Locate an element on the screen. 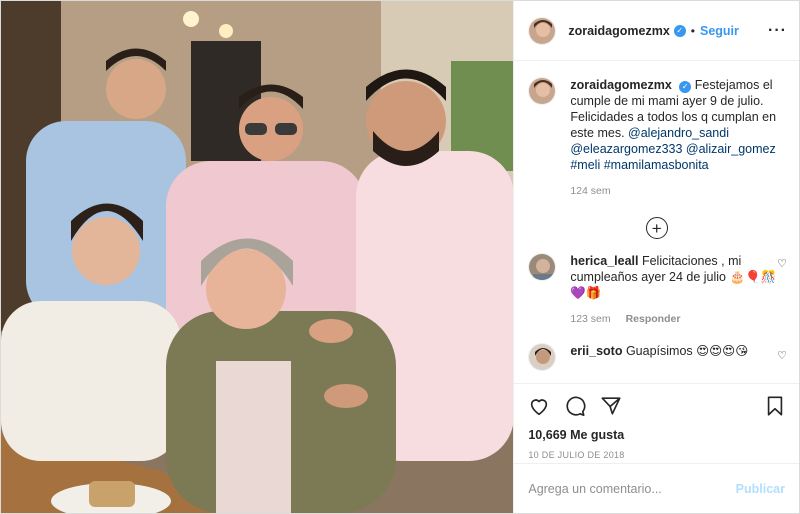 This screenshot has height=514, width=800. comment-body: erii_soto Guapísimos 😍😍😍😘 is located at coordinates (659, 351).